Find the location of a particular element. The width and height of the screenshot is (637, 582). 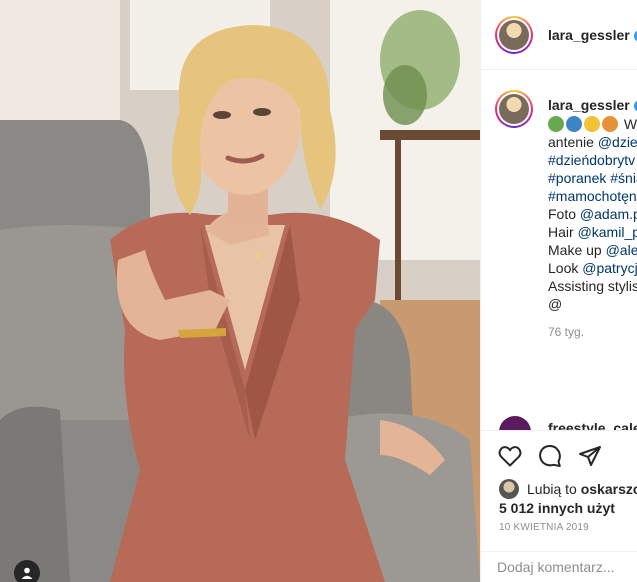

caption-line: W is located at coordinates (592, 124).